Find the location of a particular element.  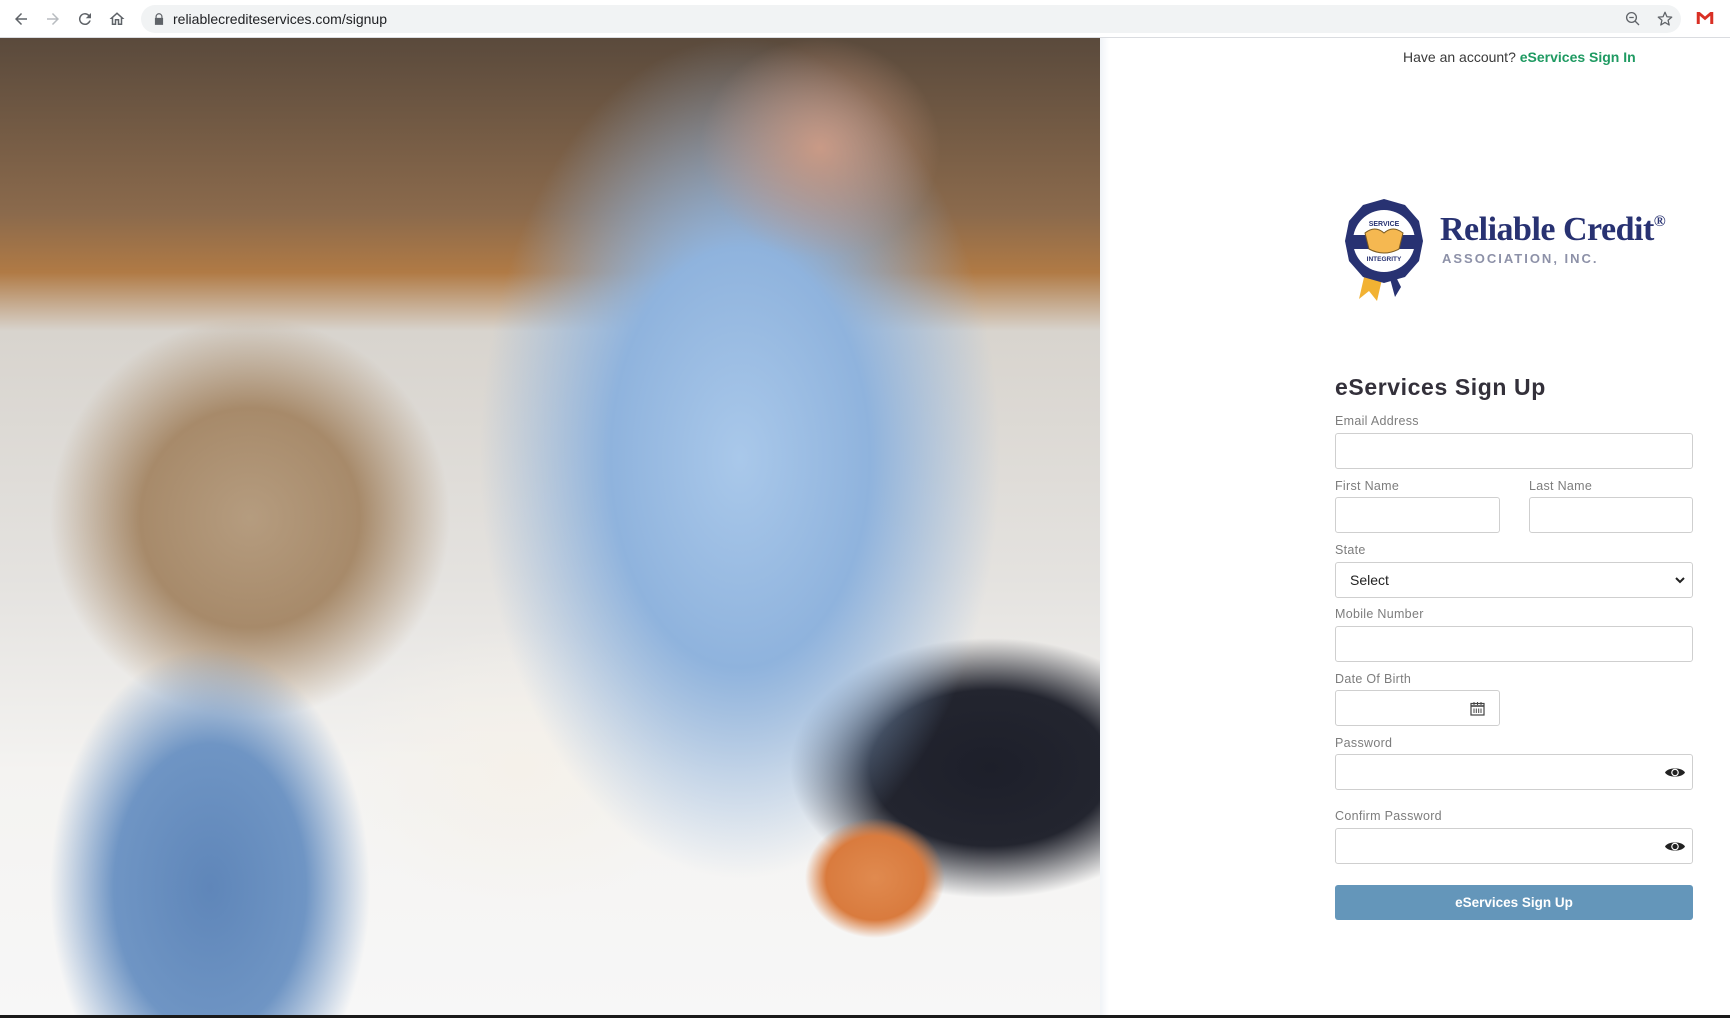

reload-icon is located at coordinates (84, 19).